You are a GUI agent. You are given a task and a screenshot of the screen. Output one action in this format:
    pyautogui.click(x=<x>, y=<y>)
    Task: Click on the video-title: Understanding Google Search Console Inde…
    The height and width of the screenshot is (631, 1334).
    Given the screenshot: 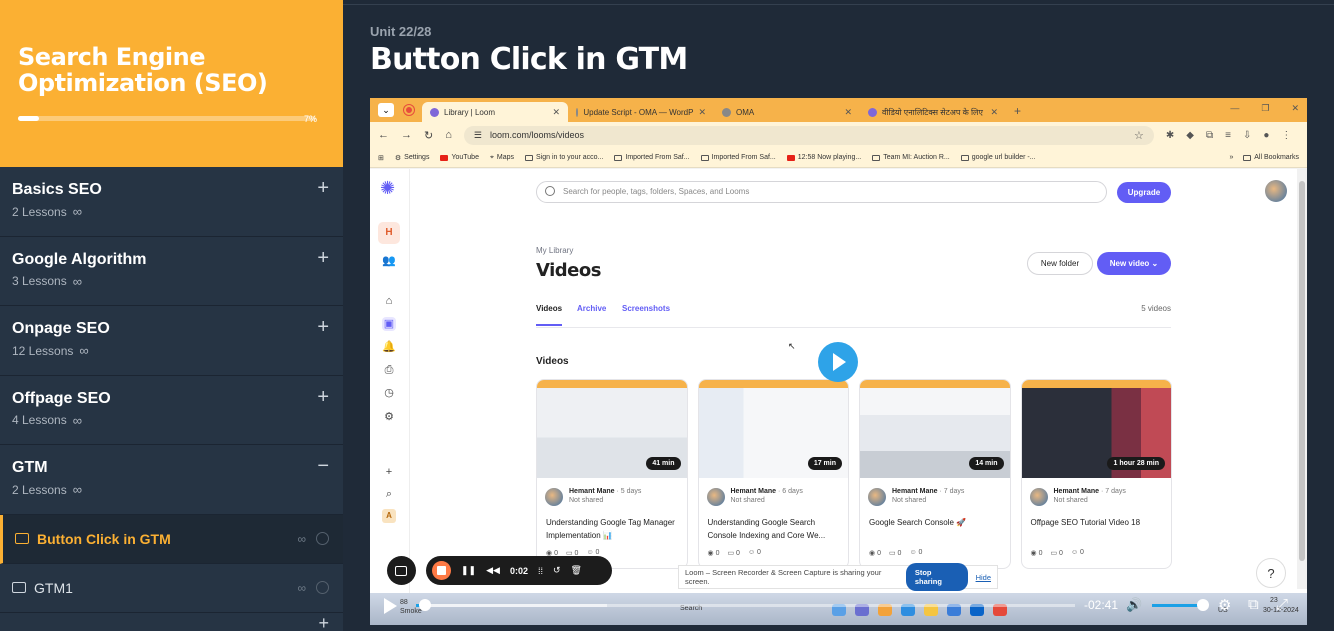 What is the action you would take?
    pyautogui.click(x=766, y=529)
    